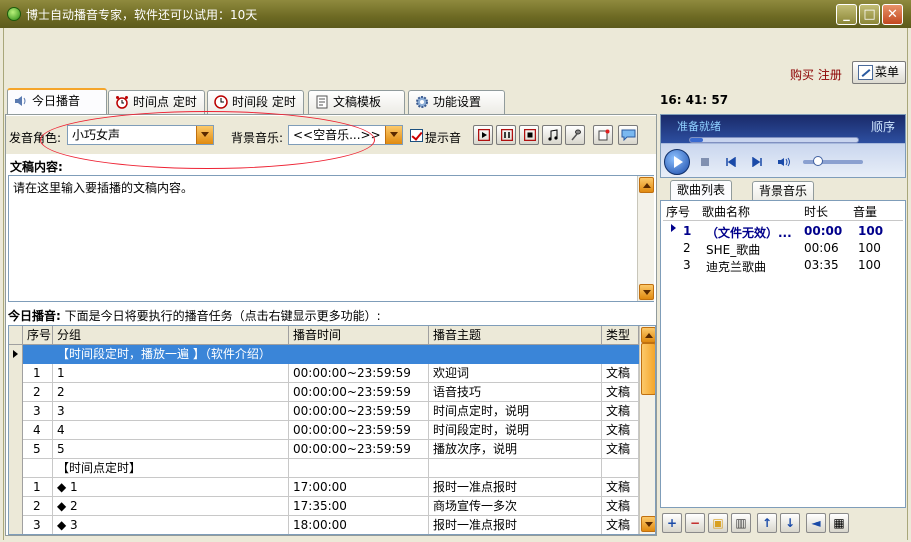 This screenshot has height=542, width=911. I want to click on song-column-header: 歌曲名称, so click(726, 211).